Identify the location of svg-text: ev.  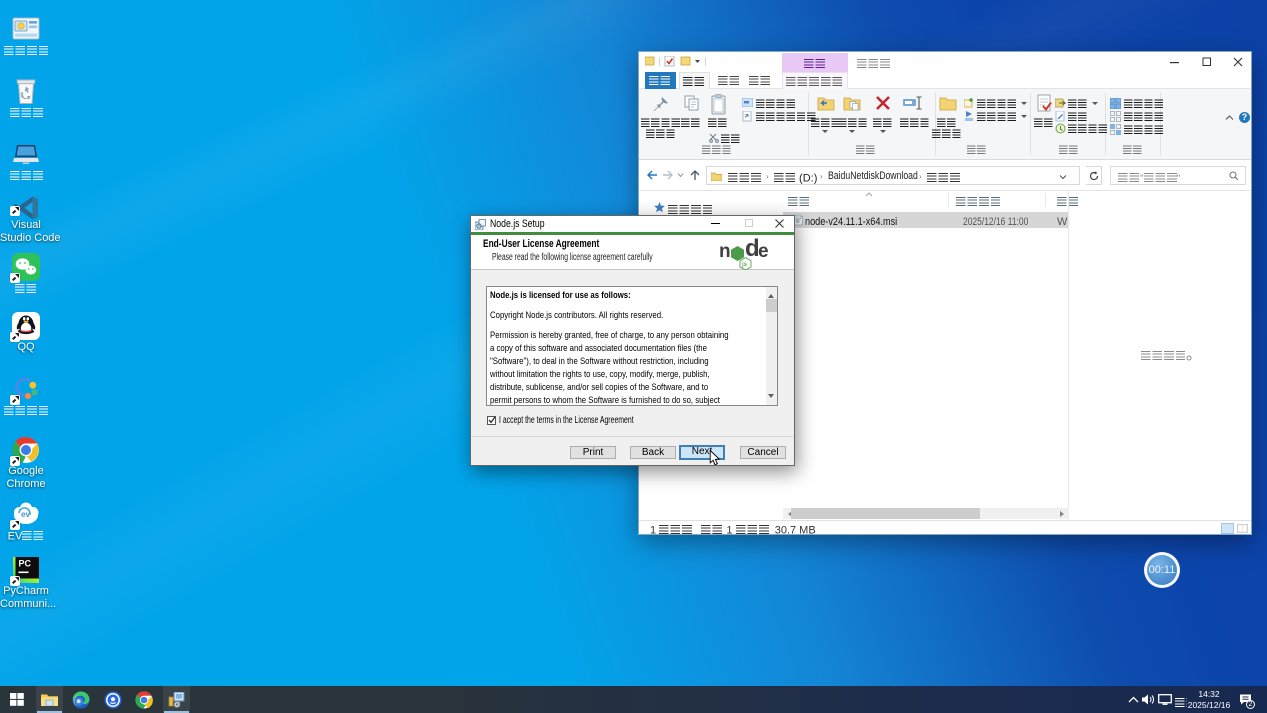
(25, 514).